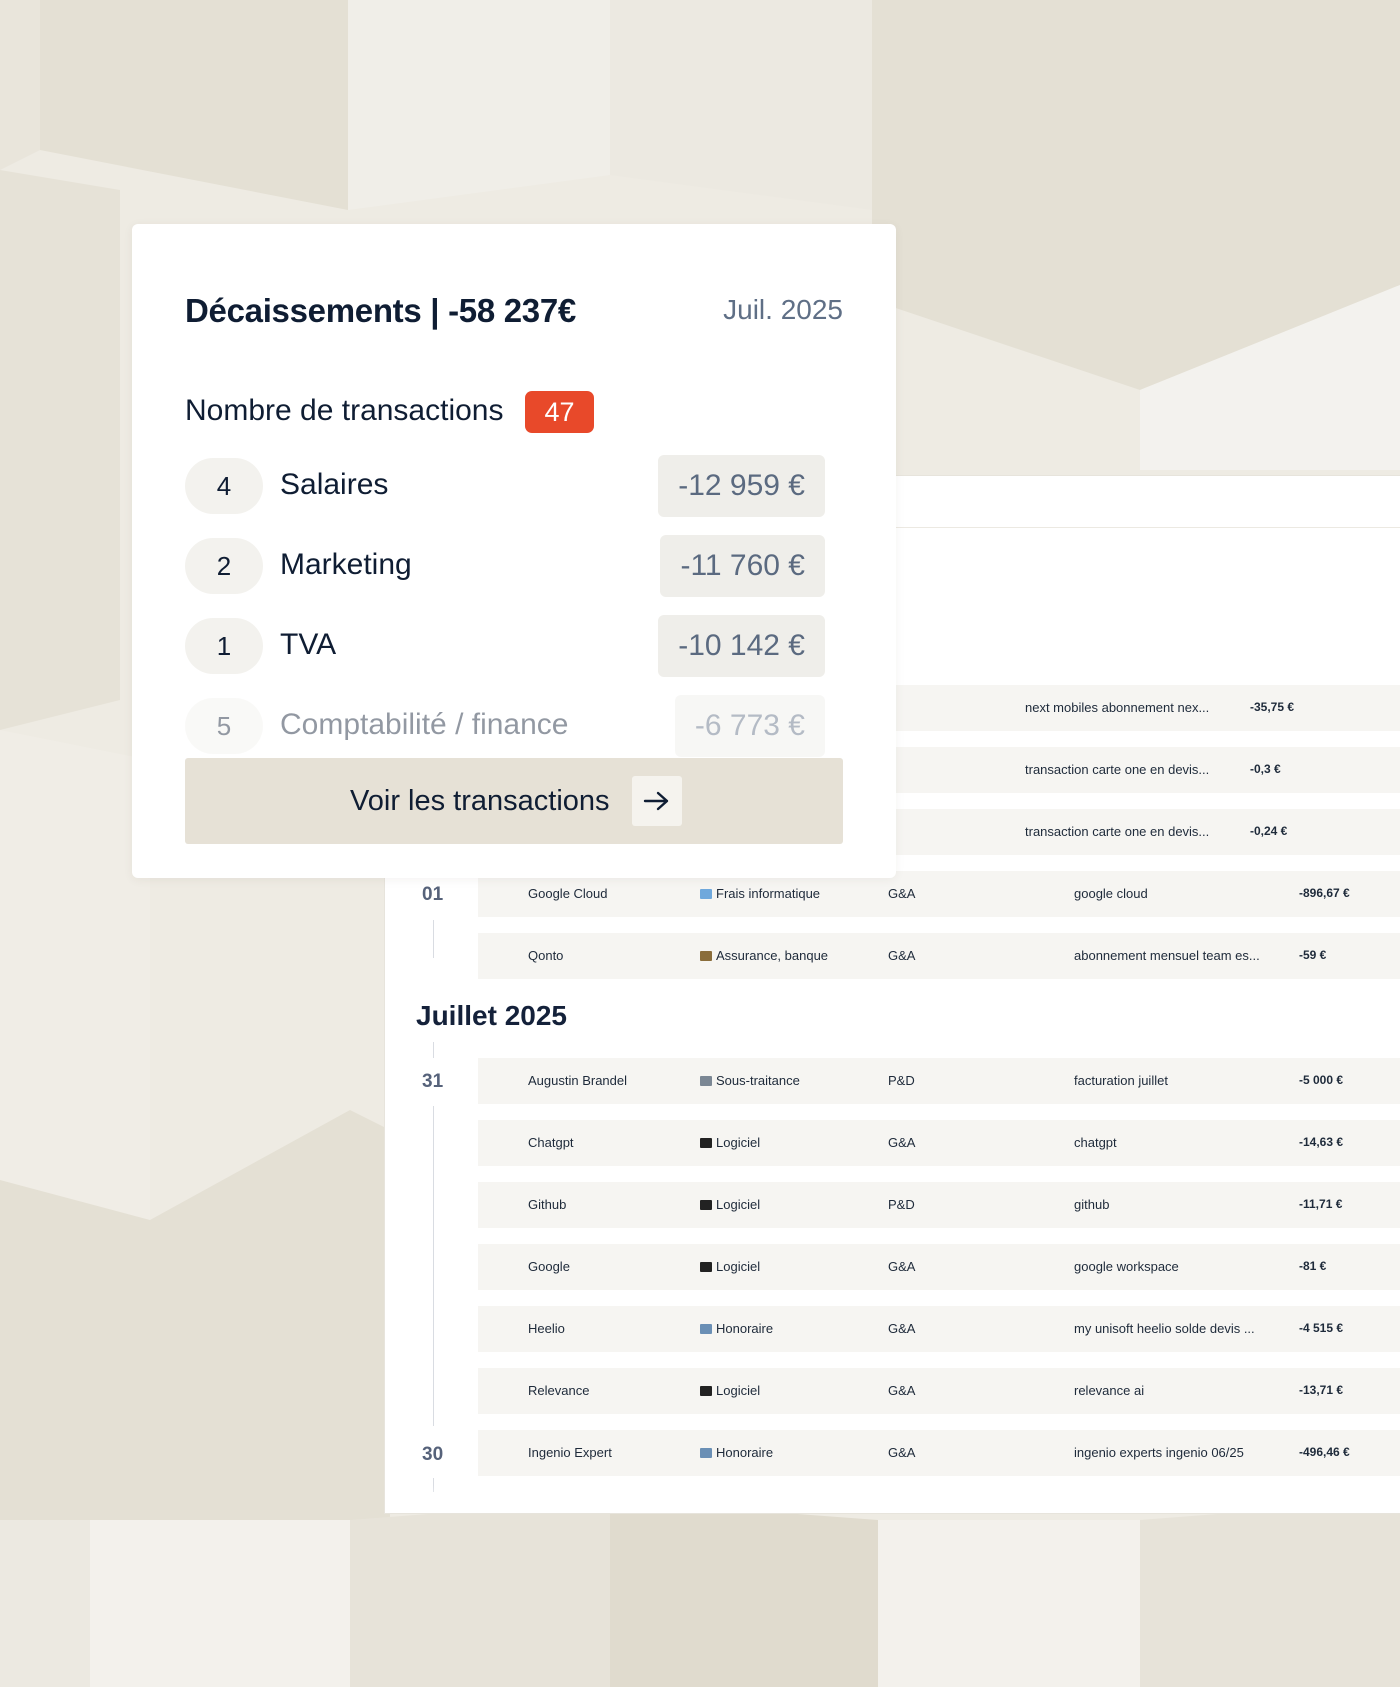 This screenshot has width=1400, height=1687. What do you see at coordinates (549, 1266) in the screenshot?
I see `merchant-cell: Google` at bounding box center [549, 1266].